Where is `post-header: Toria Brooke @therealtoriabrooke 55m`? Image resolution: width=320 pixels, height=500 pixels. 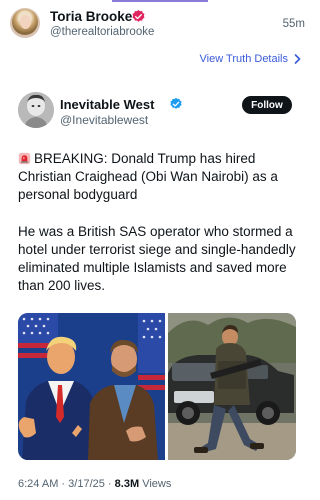
post-header: Toria Brooke @therealtoriabrooke 55m is located at coordinates (157, 24).